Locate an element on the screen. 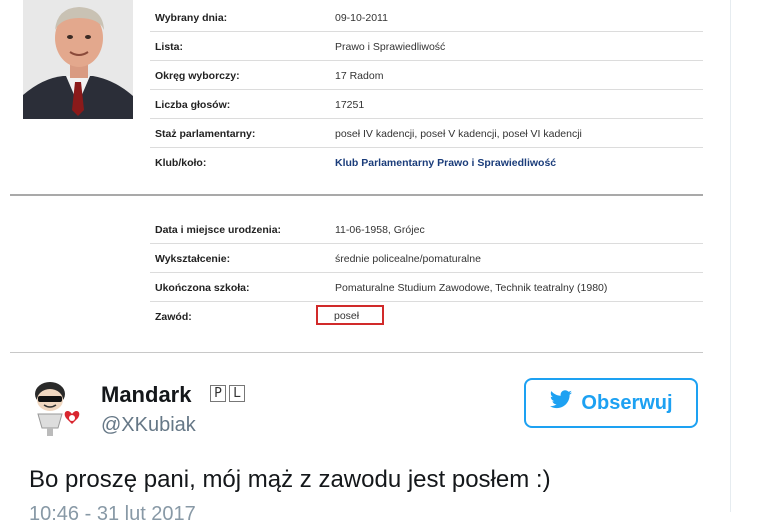  detail-row: Zawód: poseł is located at coordinates (426, 316).